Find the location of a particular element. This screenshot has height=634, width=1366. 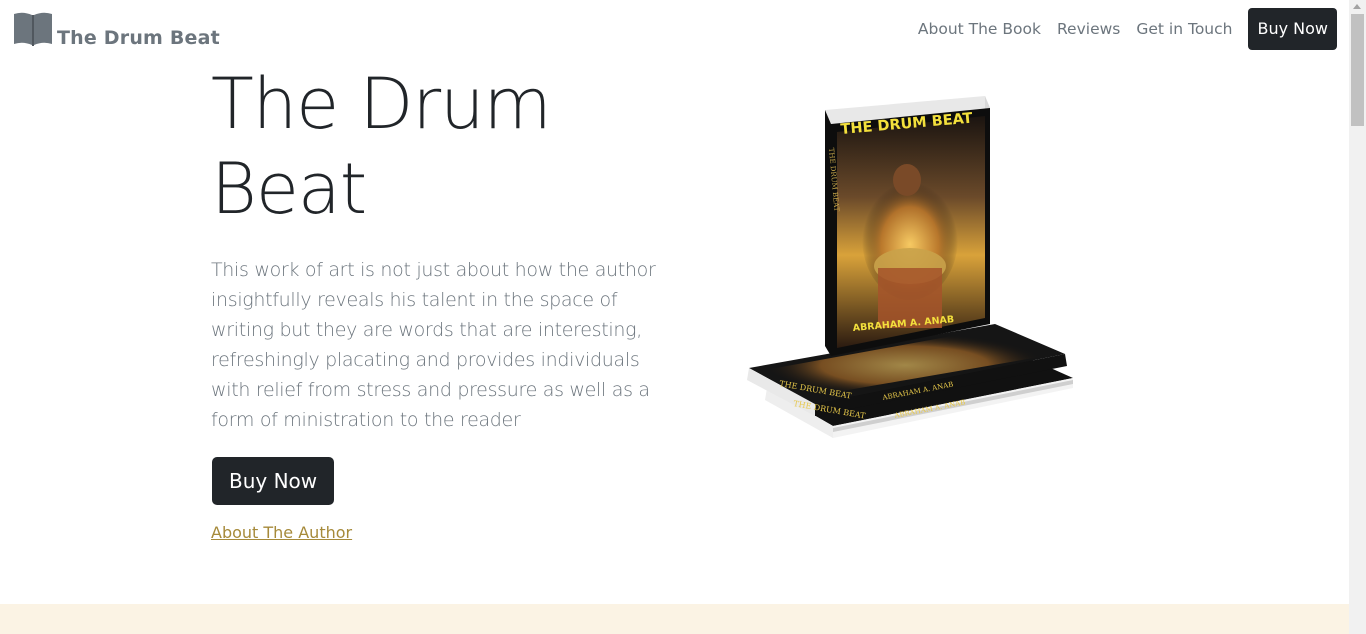

about-author-link: About The Author is located at coordinates (281, 532).